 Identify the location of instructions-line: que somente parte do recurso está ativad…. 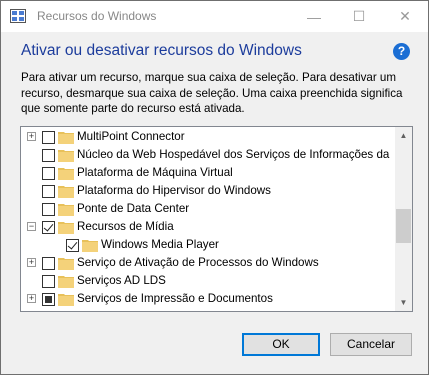
(133, 108).